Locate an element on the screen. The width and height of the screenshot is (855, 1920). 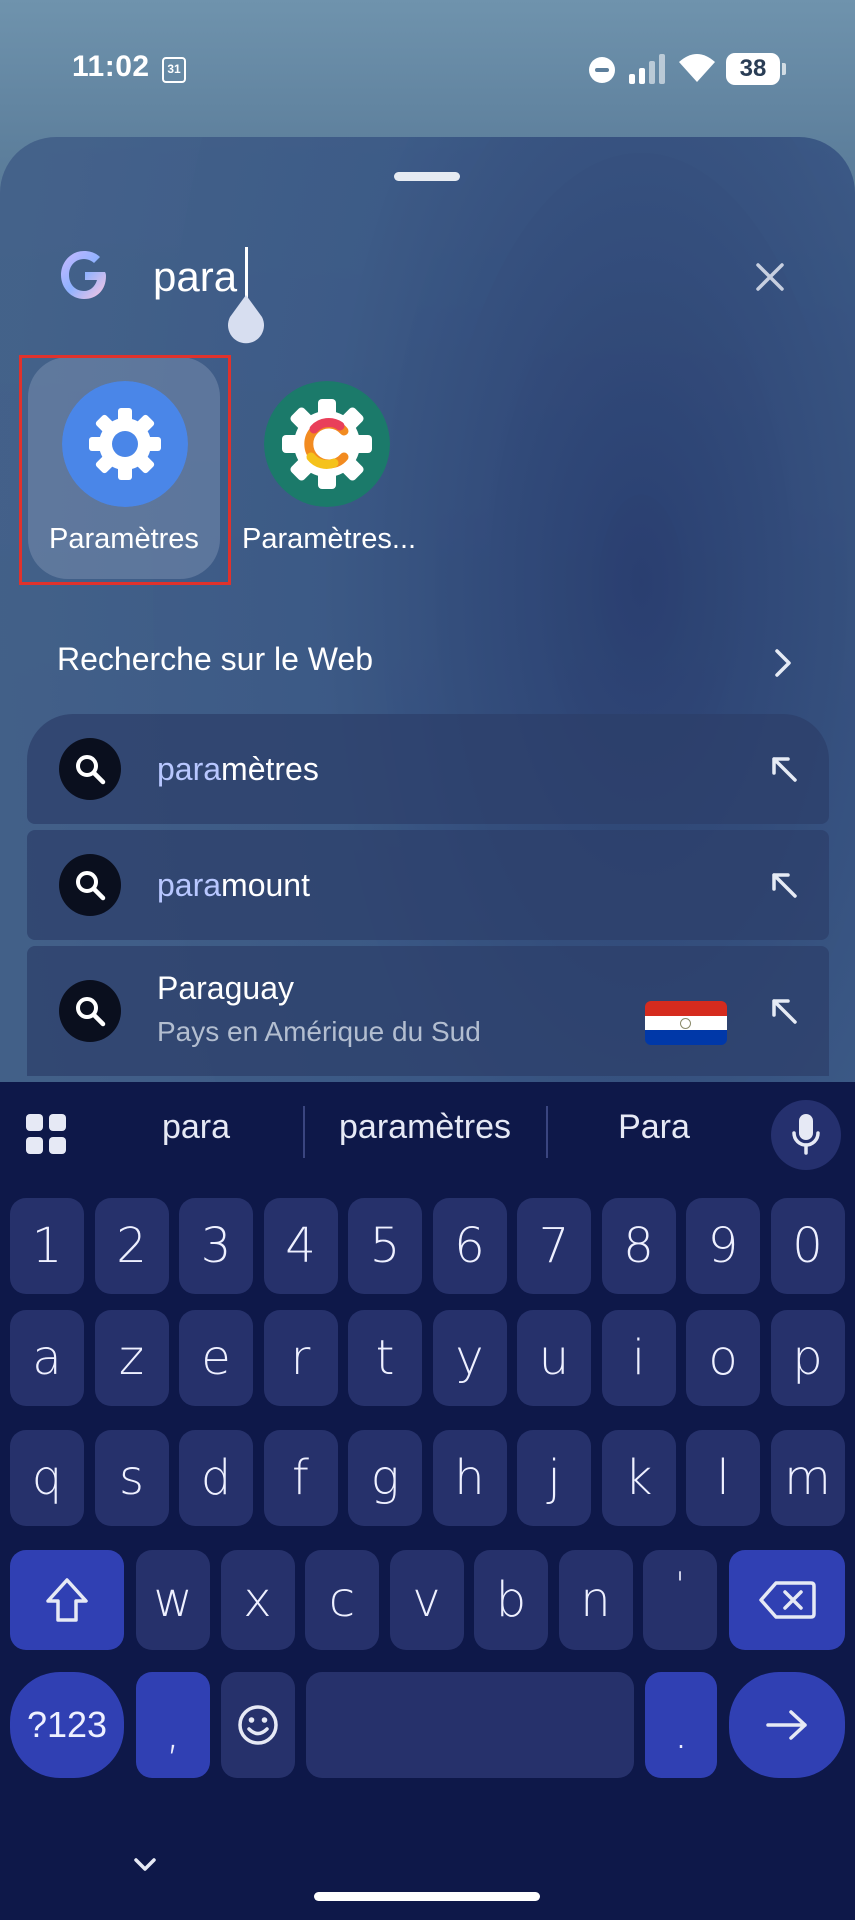
suggestion-text: paramètres is located at coordinates (238, 769).